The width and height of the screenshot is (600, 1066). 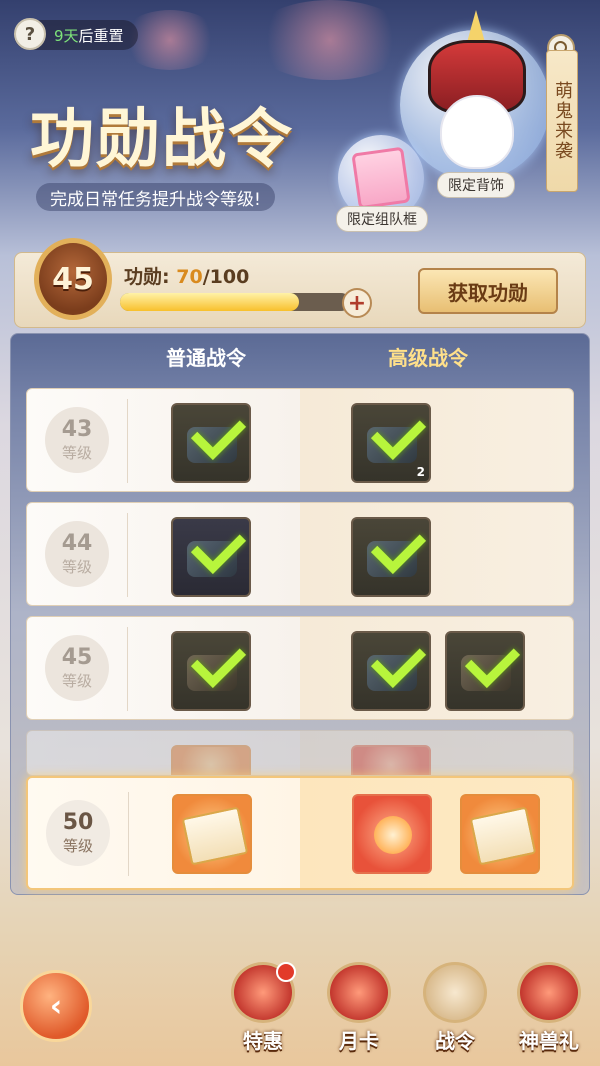 What do you see at coordinates (300, 554) in the screenshot?
I see `reward-row: 44 等级` at bounding box center [300, 554].